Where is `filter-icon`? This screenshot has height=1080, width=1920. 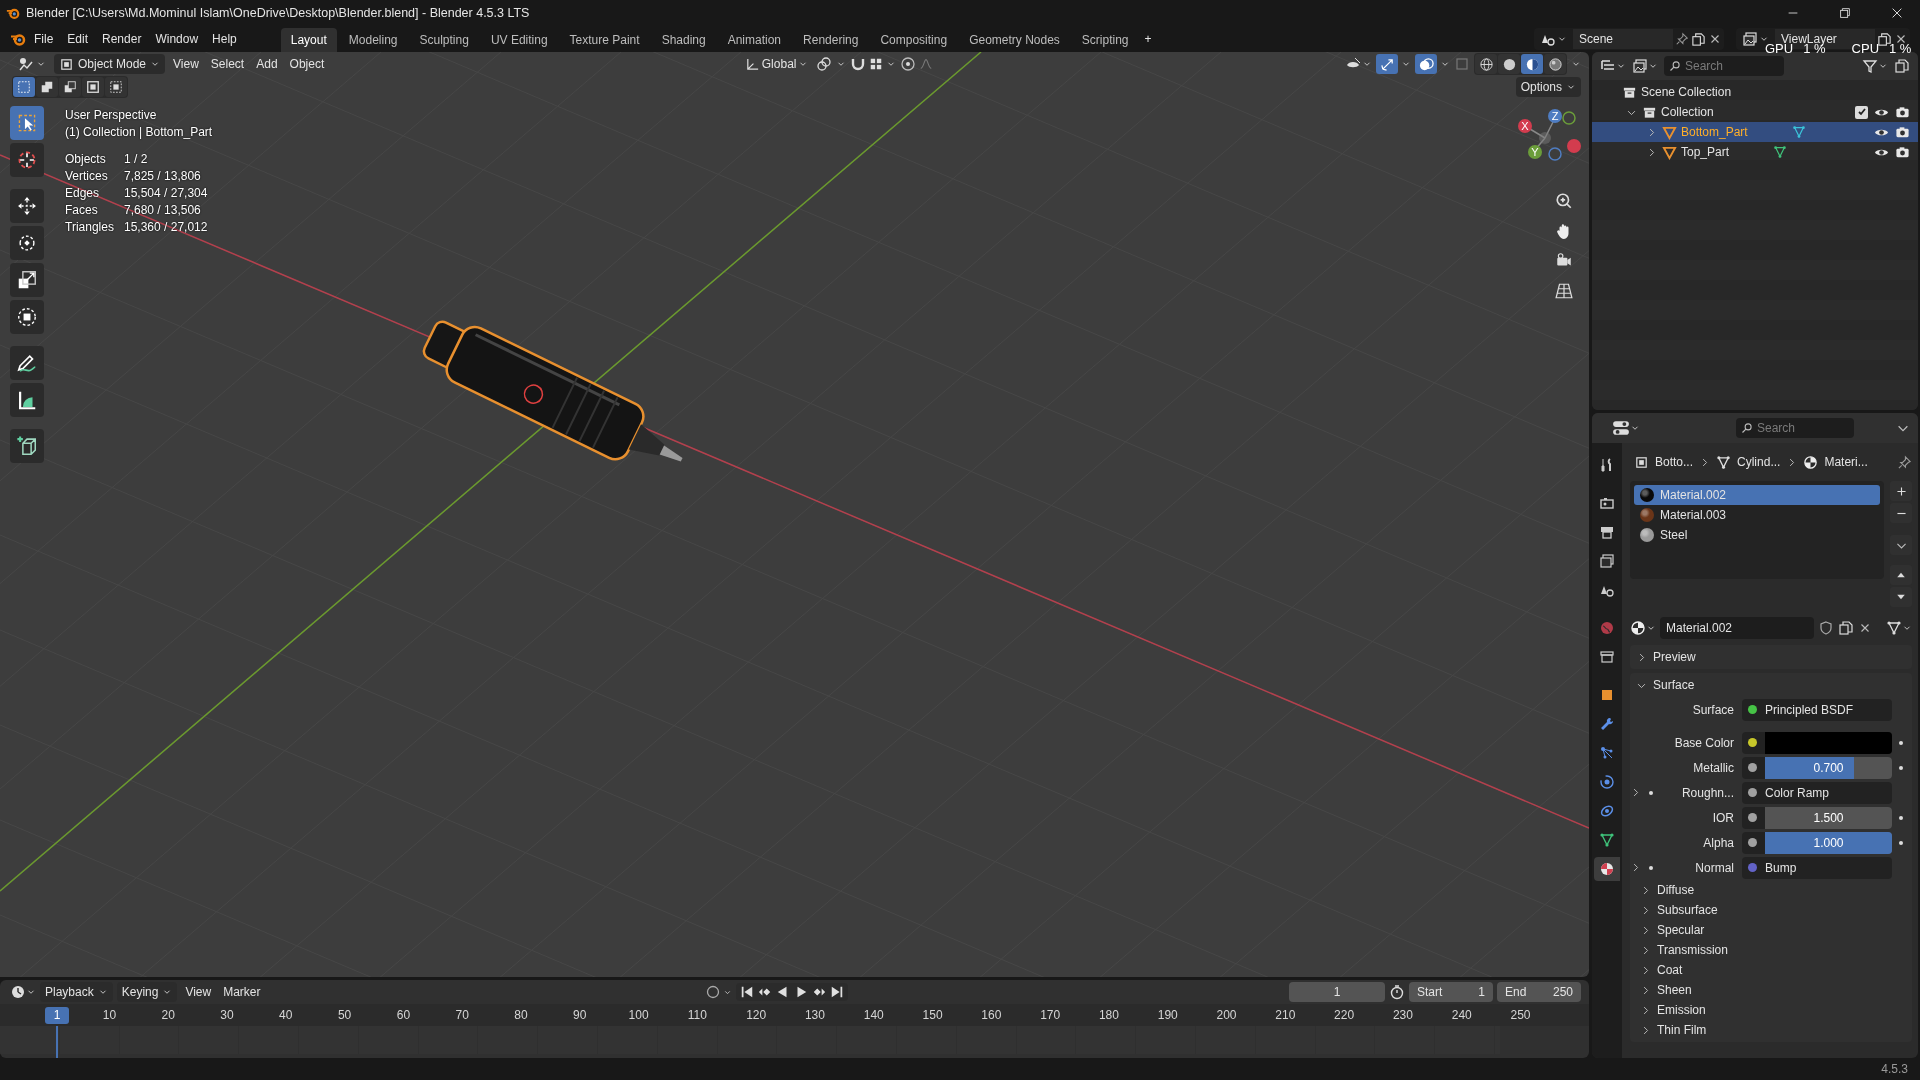
filter-icon is located at coordinates (1870, 66).